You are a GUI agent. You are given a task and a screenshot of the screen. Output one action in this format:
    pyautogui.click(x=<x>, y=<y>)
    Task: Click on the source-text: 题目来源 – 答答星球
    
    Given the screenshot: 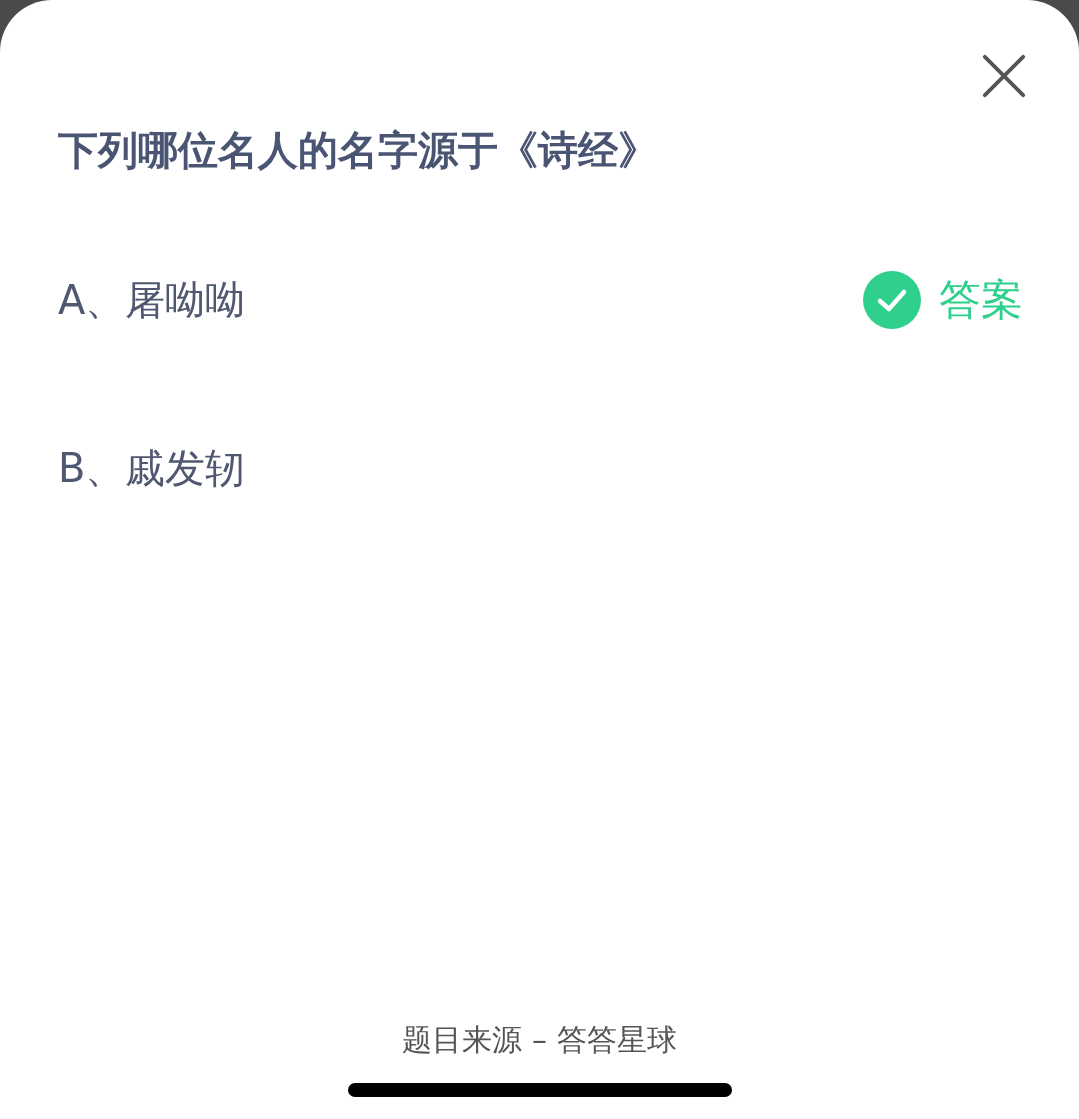 What is the action you would take?
    pyautogui.click(x=539, y=1040)
    